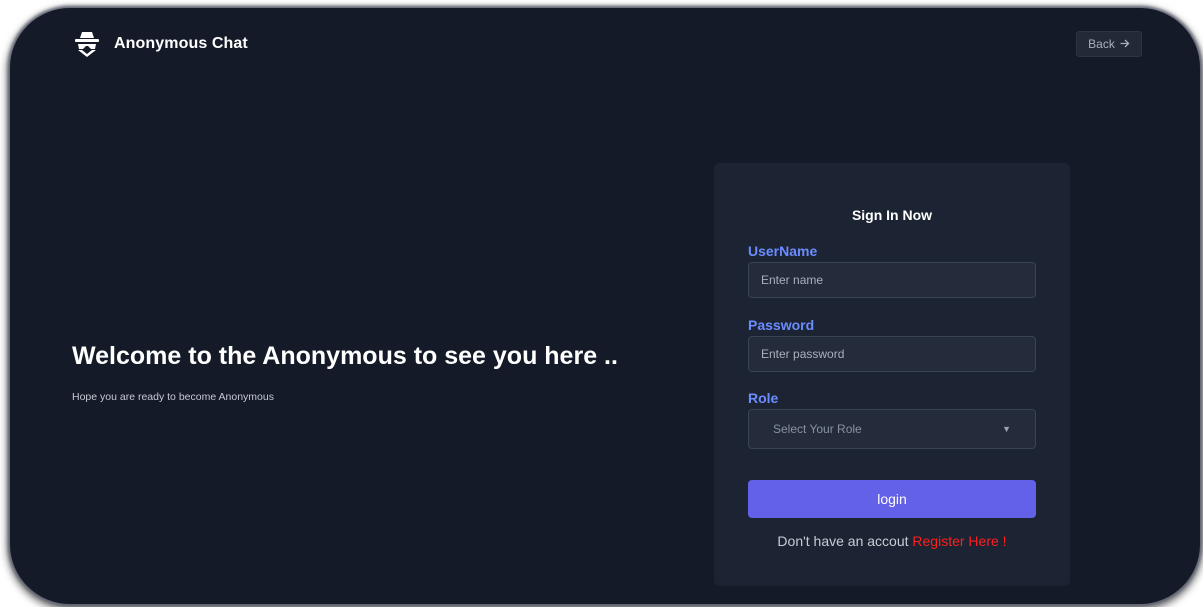 Image resolution: width=1203 pixels, height=607 pixels. I want to click on brand-name: Anonymous Chat, so click(181, 43).